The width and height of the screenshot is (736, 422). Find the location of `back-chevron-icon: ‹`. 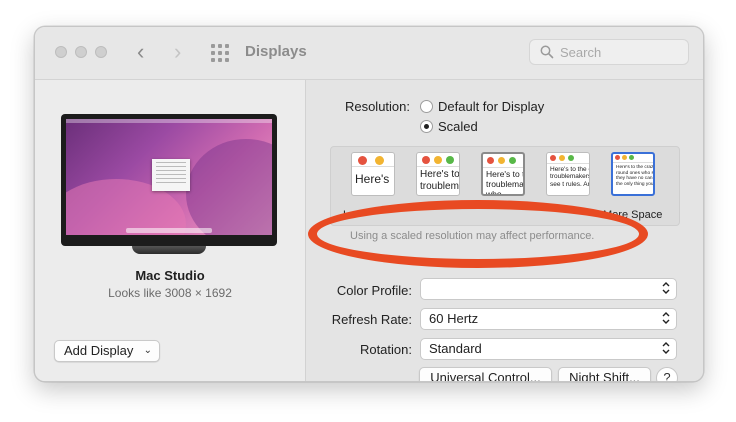

back-chevron-icon: ‹ is located at coordinates (140, 52).